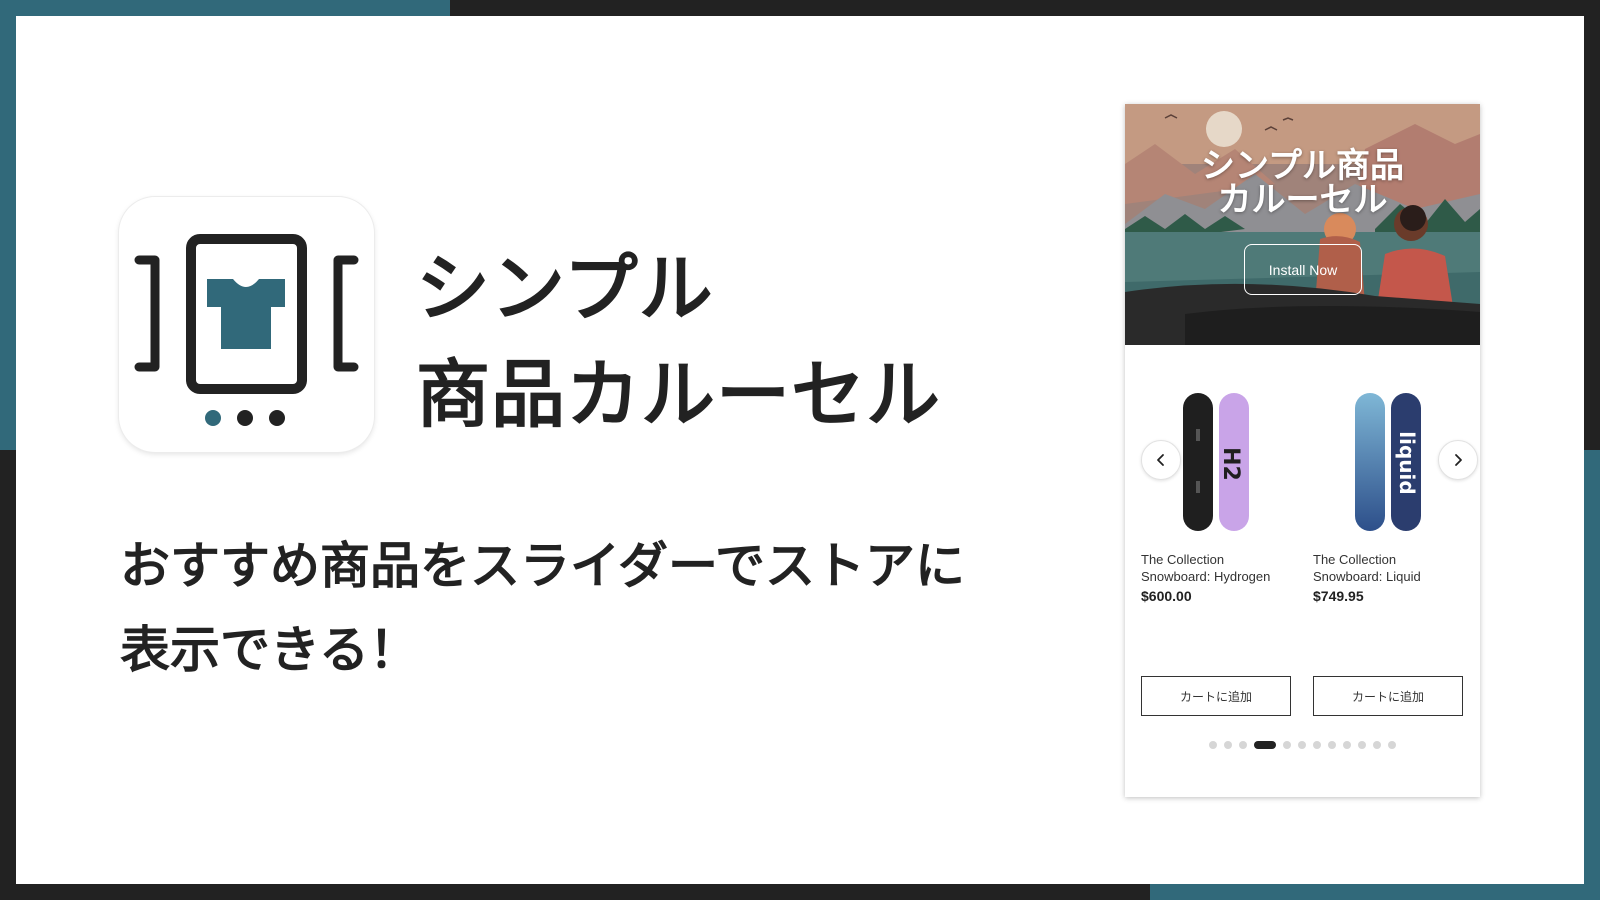  What do you see at coordinates (1388, 568) in the screenshot?
I see `product-name: The Collection Snowboard: Liquid` at bounding box center [1388, 568].